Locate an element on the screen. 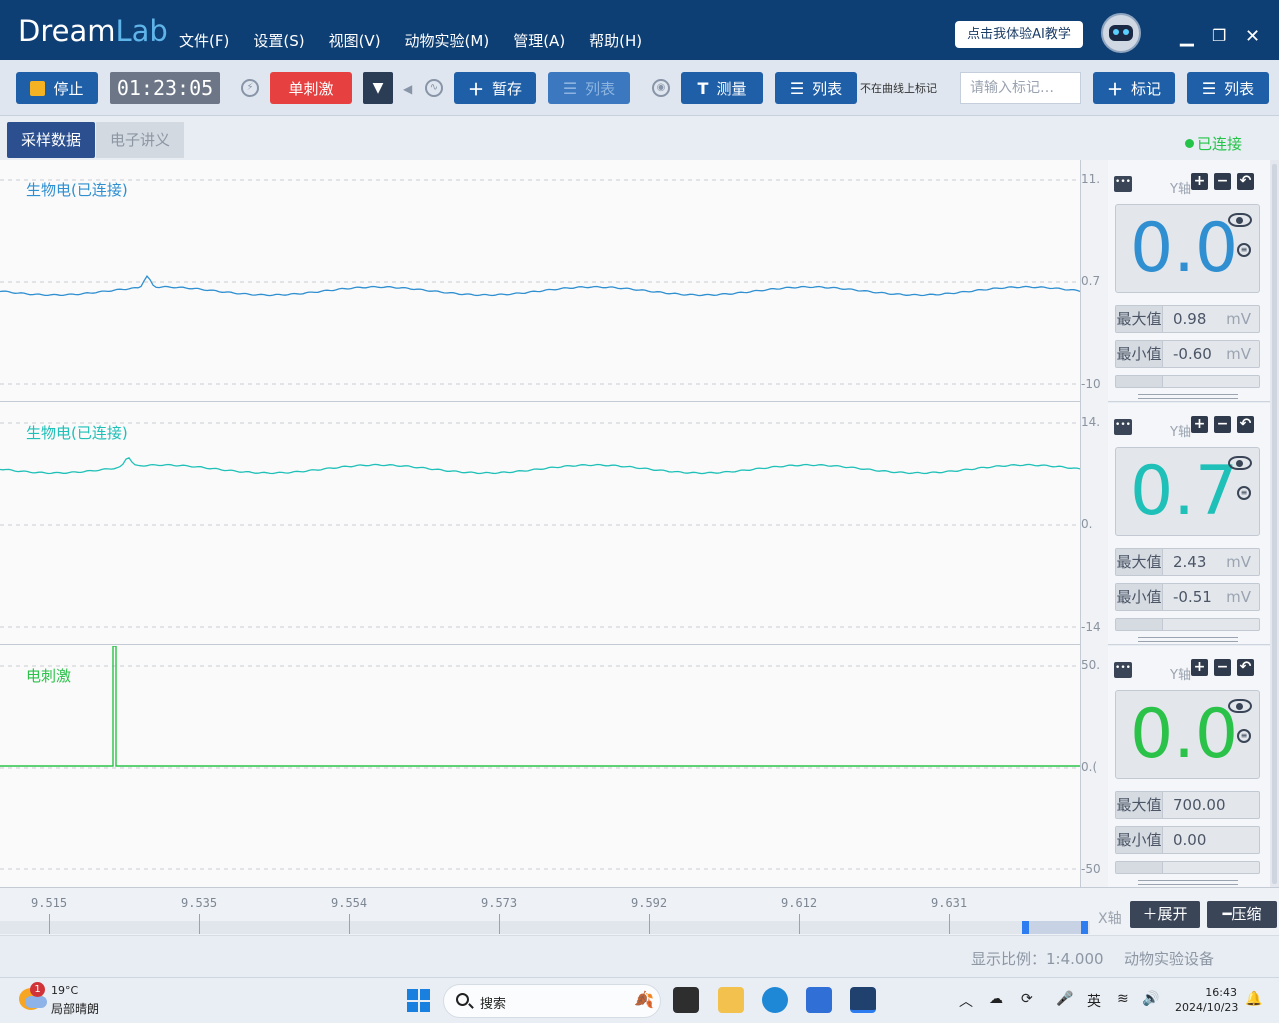  save-temp-button: ＋暂存 is located at coordinates (495, 88).